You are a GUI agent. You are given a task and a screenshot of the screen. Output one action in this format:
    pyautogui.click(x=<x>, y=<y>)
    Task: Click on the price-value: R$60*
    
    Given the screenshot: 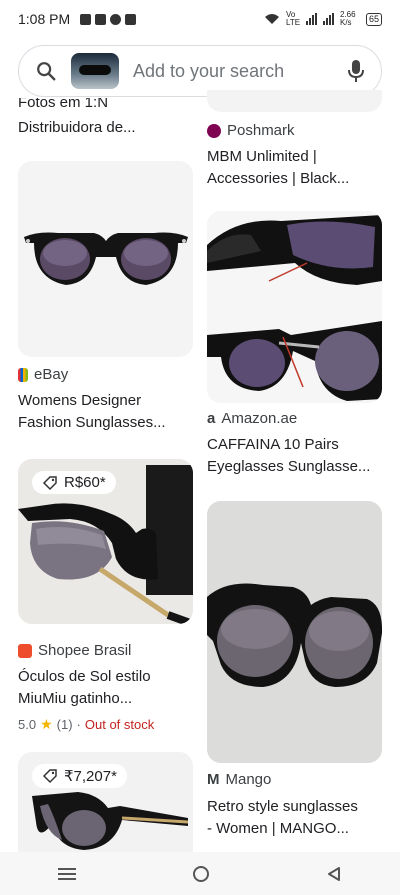 What is the action you would take?
    pyautogui.click(x=85, y=482)
    